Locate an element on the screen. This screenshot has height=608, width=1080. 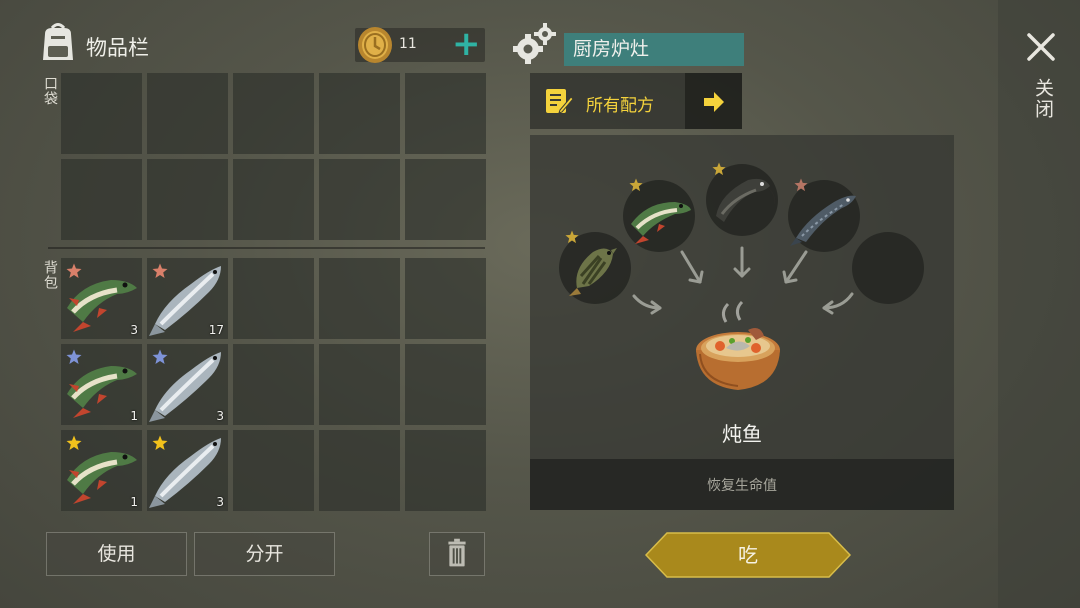
coin-count: 11 is located at coordinates (408, 44).